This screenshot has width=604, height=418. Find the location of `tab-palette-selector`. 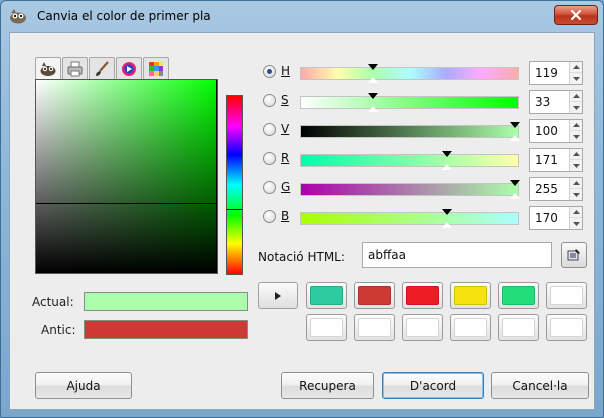

tab-palette-selector is located at coordinates (156, 68).